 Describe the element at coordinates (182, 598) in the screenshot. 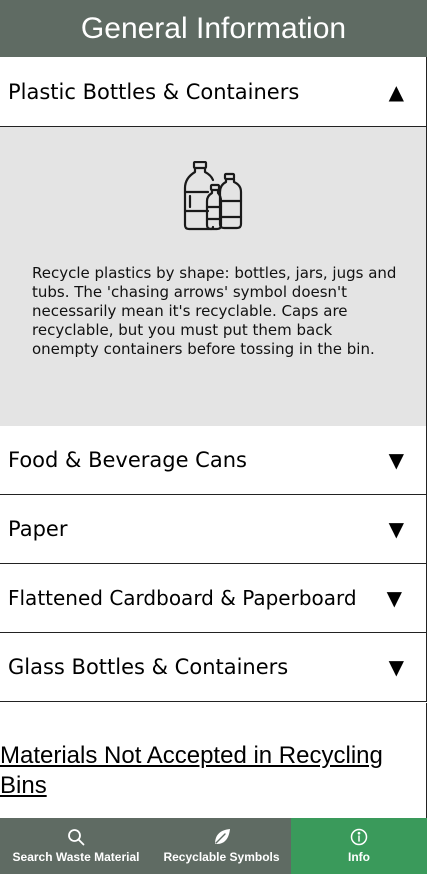

I see `accordion-label: Flattened Cardboard & Paperboard` at that location.